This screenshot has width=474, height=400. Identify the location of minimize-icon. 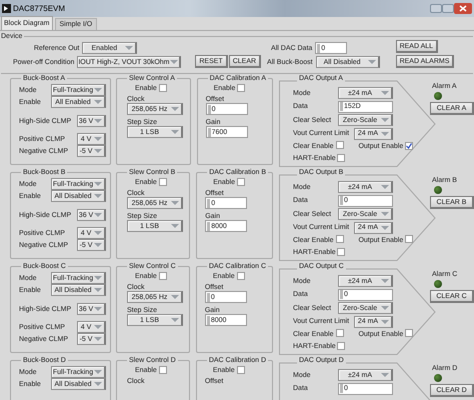
(436, 8).